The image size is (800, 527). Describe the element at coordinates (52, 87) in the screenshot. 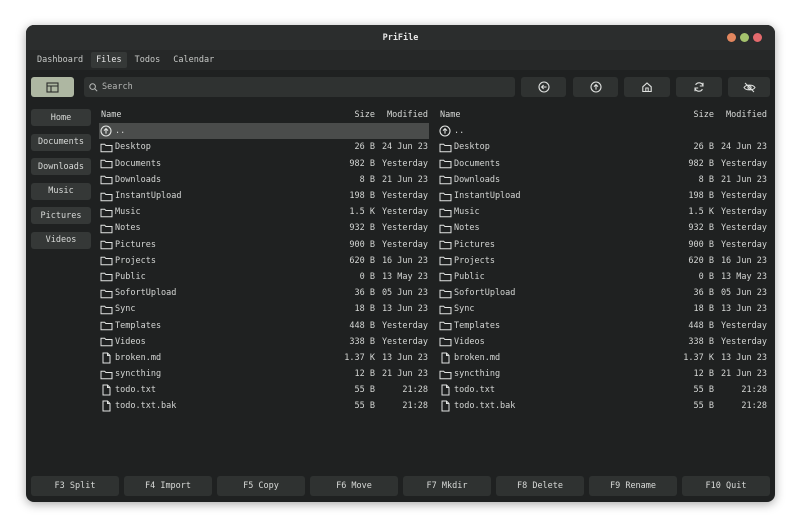

I see `layout-toggle-button` at that location.